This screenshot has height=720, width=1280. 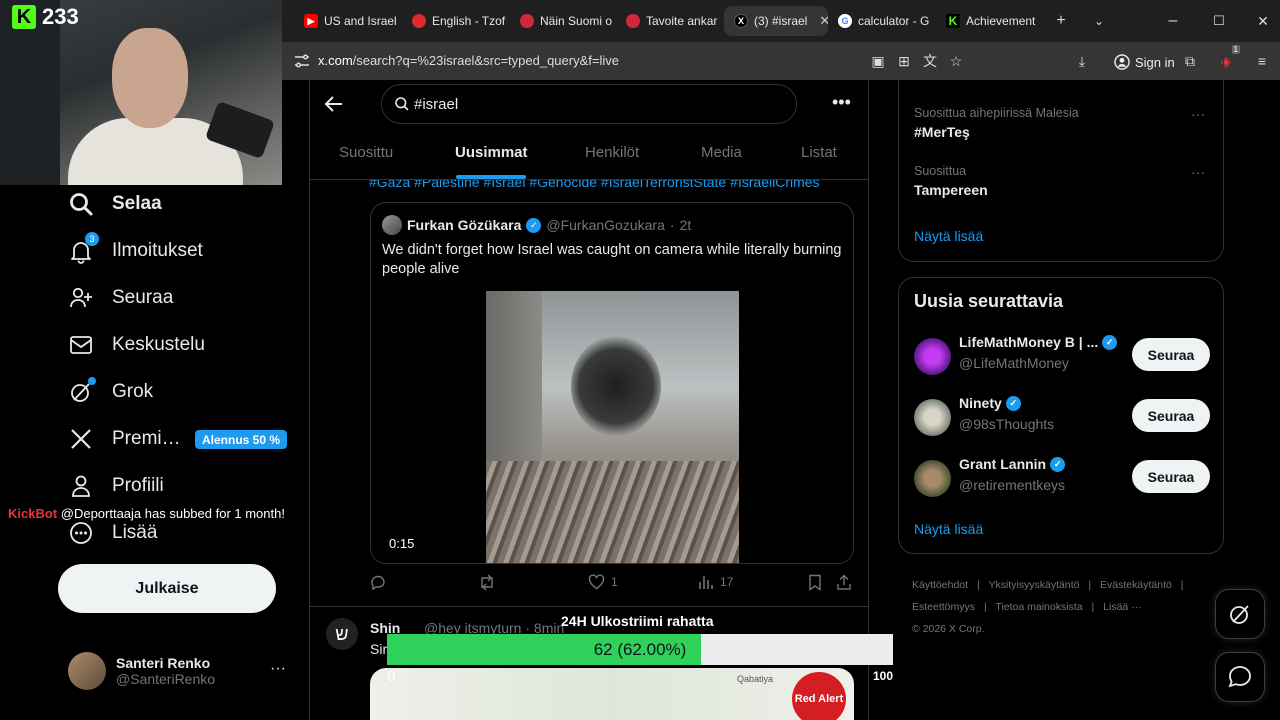 I want to click on youtube-icon: ▶, so click(x=311, y=21).